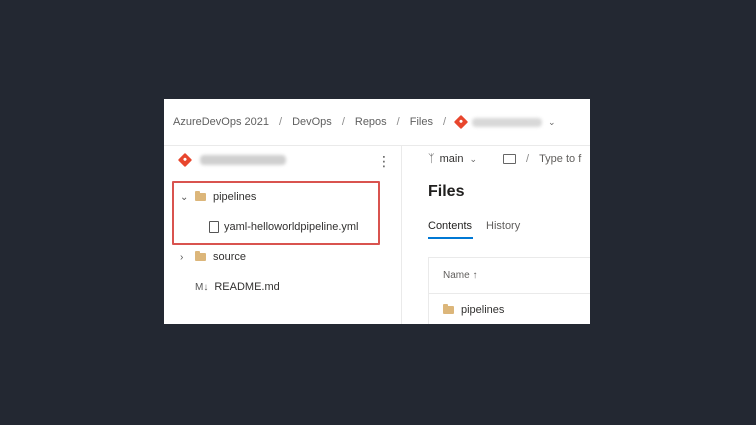 The image size is (756, 425). What do you see at coordinates (446, 191) in the screenshot?
I see `page-title: Files` at bounding box center [446, 191].